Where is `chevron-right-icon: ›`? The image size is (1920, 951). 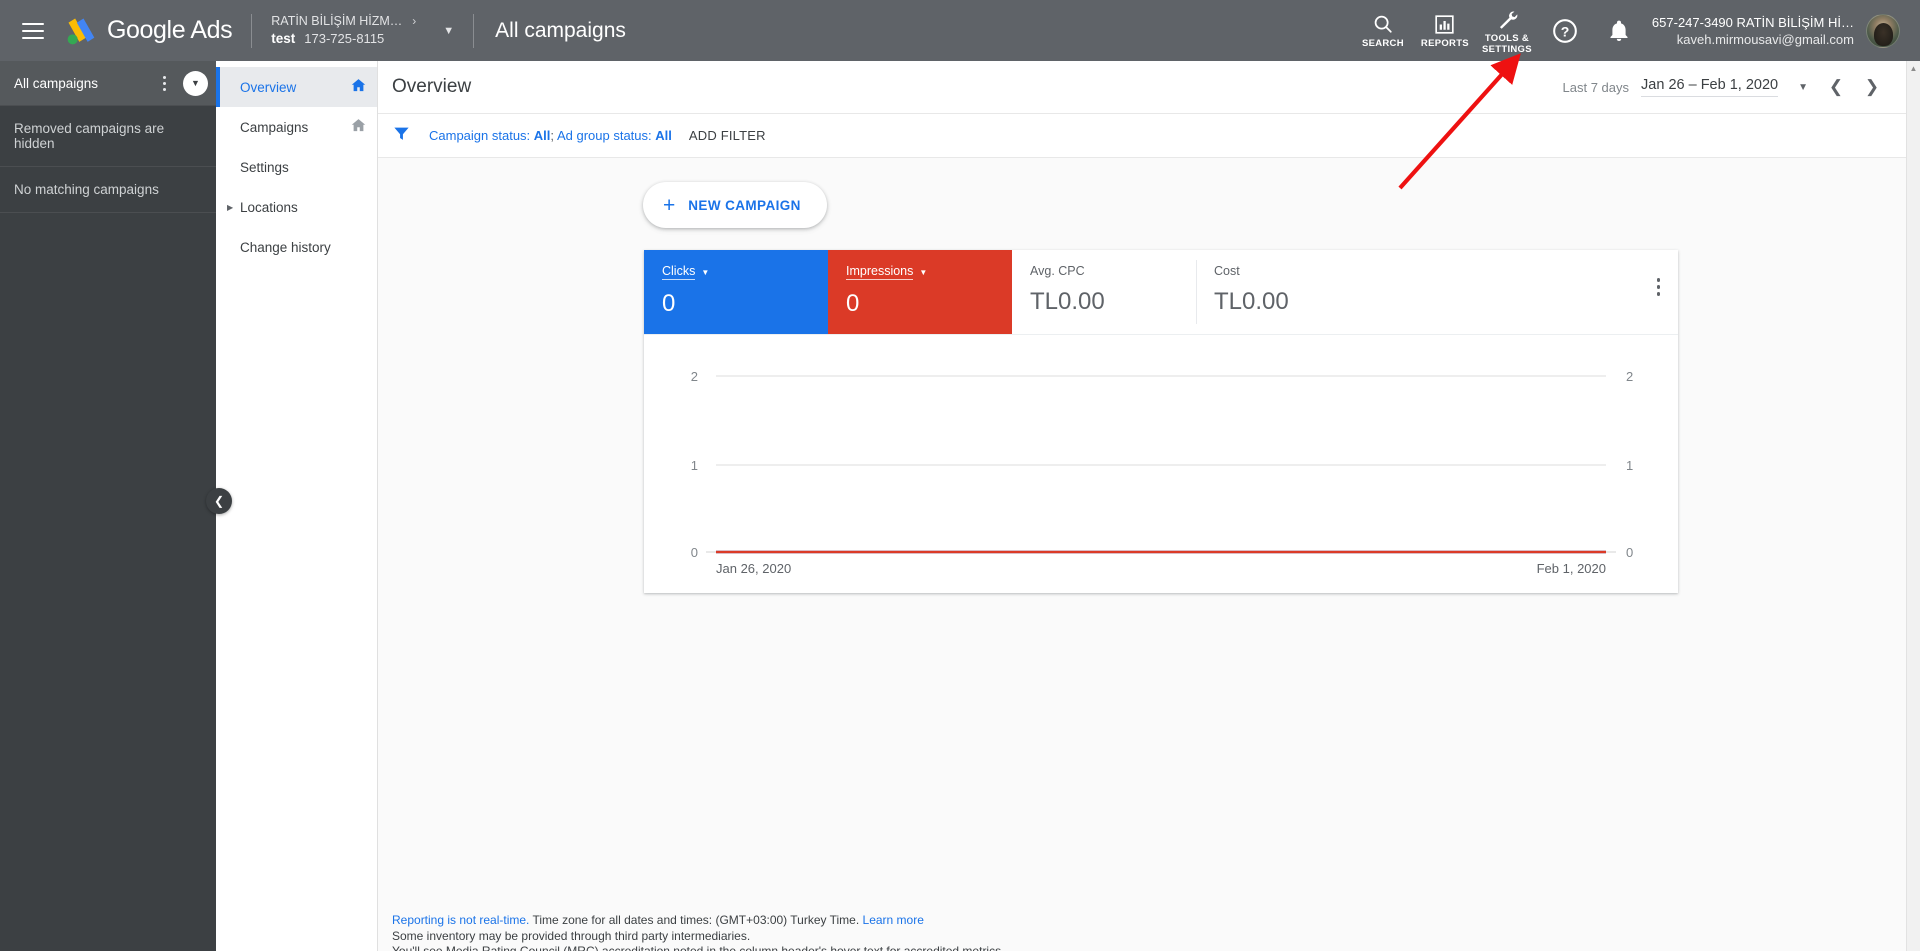 chevron-right-icon: › is located at coordinates (414, 21).